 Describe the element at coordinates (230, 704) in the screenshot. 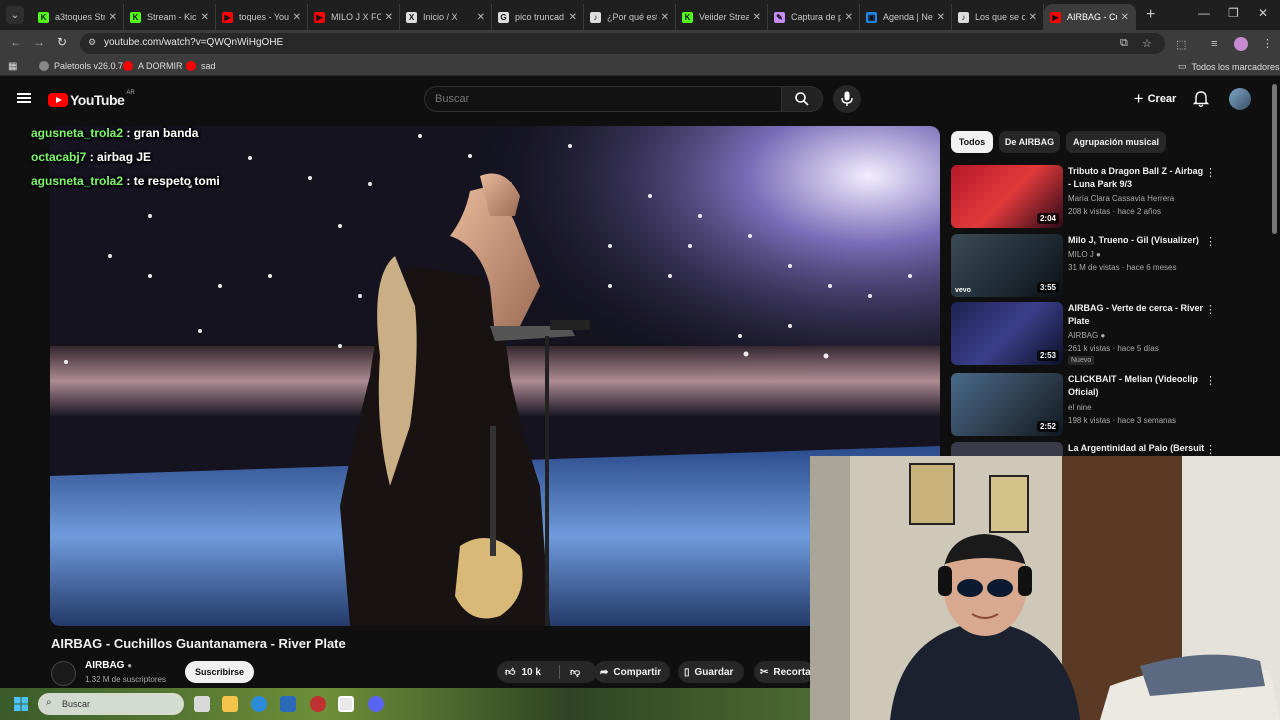

I see `file-explorer-icon` at that location.